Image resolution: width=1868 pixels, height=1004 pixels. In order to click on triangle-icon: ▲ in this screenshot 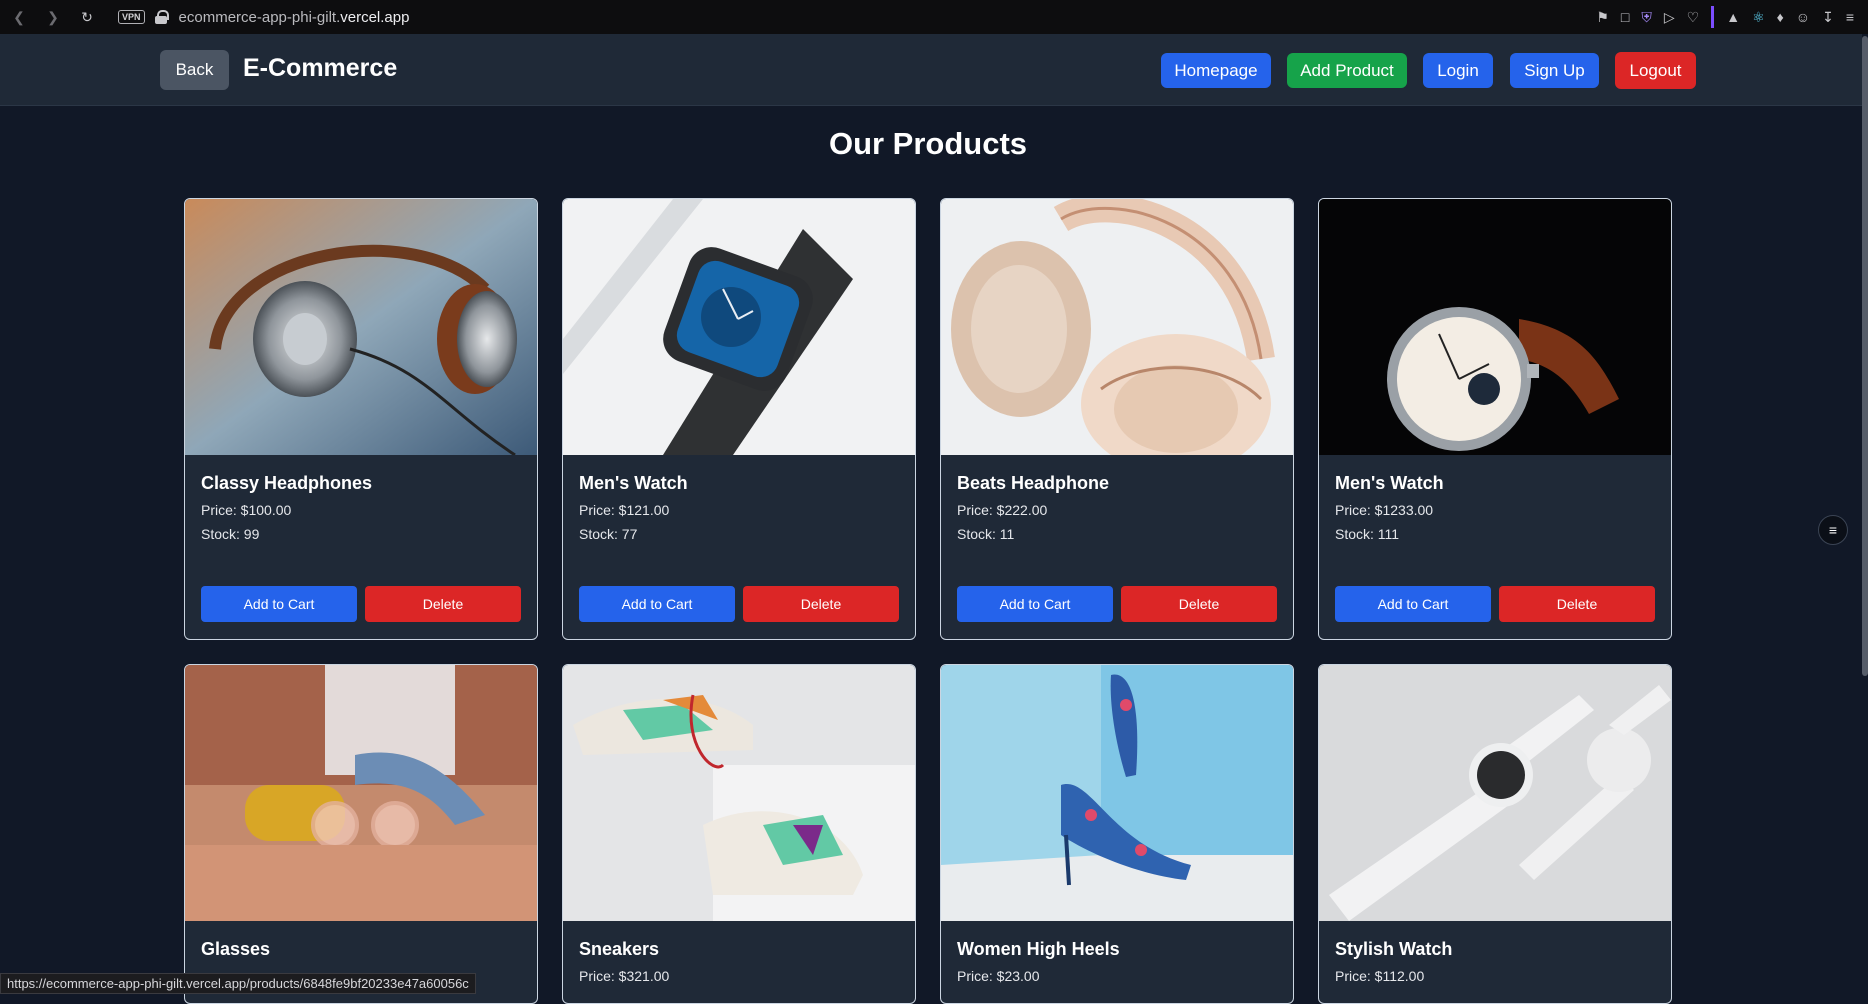, I will do `click(1733, 17)`.